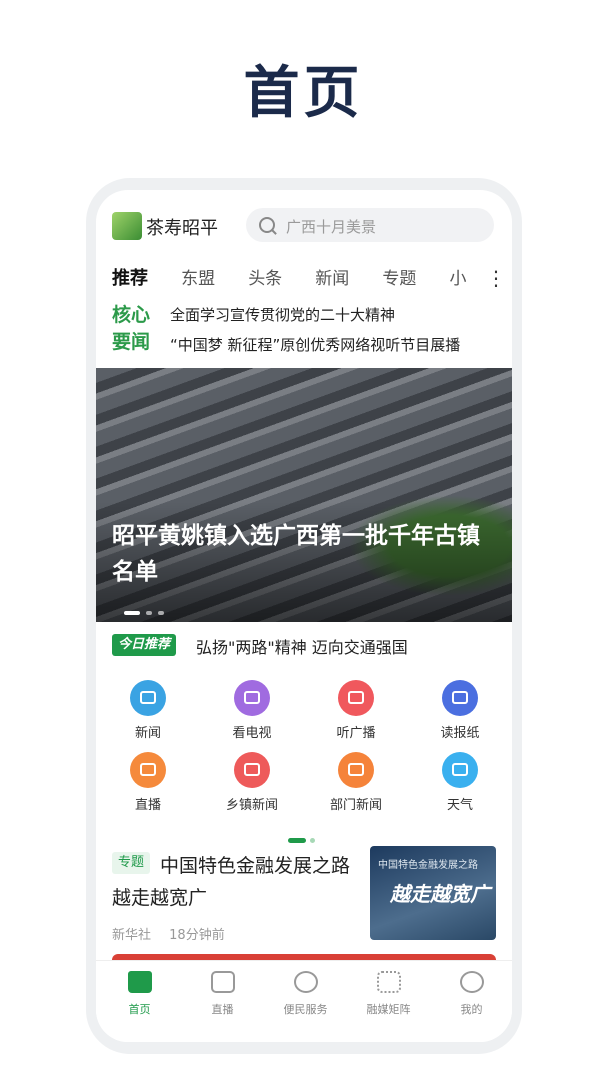 Image resolution: width=607 pixels, height=1080 pixels. What do you see at coordinates (267, 225) in the screenshot?
I see `search-icon` at bounding box center [267, 225].